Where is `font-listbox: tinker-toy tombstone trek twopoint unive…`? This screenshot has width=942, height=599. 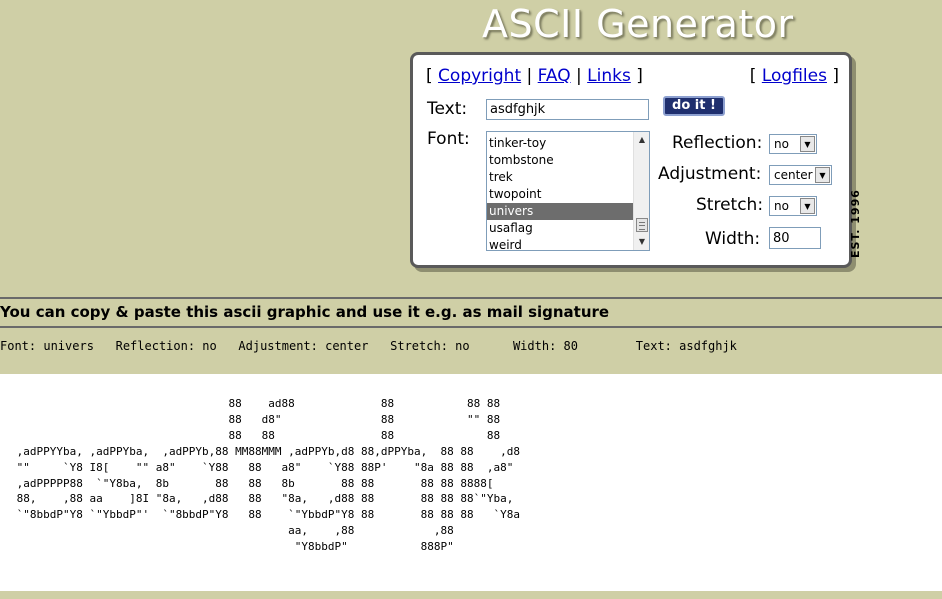 font-listbox: tinker-toy tombstone trek twopoint unive… is located at coordinates (568, 191).